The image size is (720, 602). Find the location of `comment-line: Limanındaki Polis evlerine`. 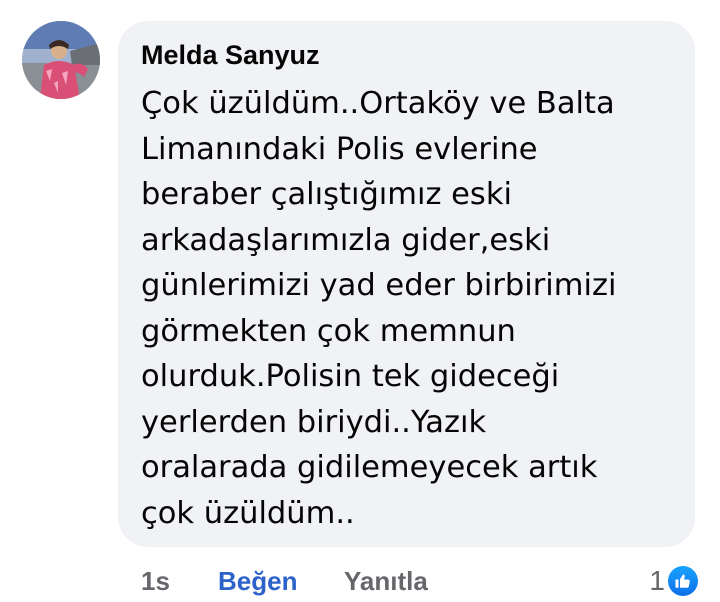

comment-line: Limanındaki Polis evlerine is located at coordinates (339, 149).